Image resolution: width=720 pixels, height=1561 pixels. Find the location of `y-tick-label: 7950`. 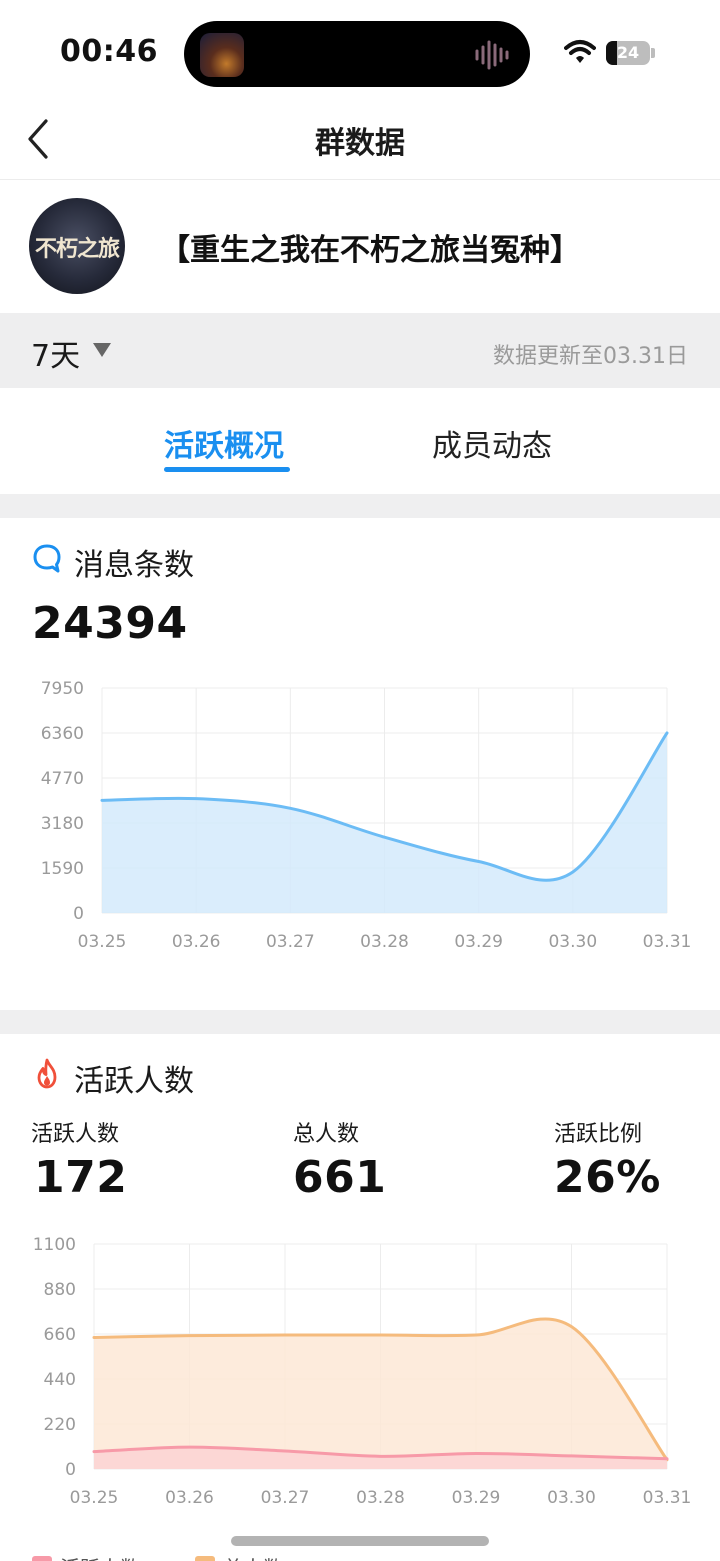

y-tick-label: 7950 is located at coordinates (62, 689).